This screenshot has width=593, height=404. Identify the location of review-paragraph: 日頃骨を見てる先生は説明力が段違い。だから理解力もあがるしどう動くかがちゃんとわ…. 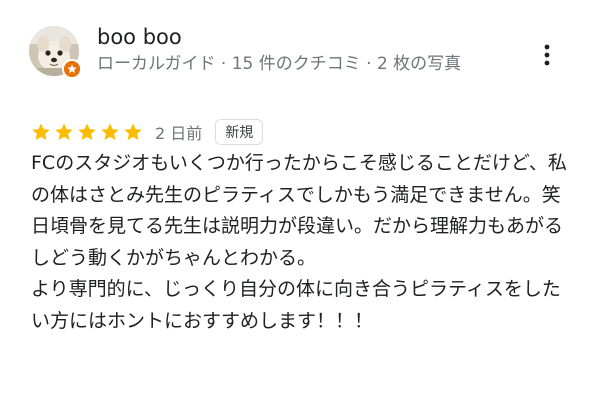
(297, 242).